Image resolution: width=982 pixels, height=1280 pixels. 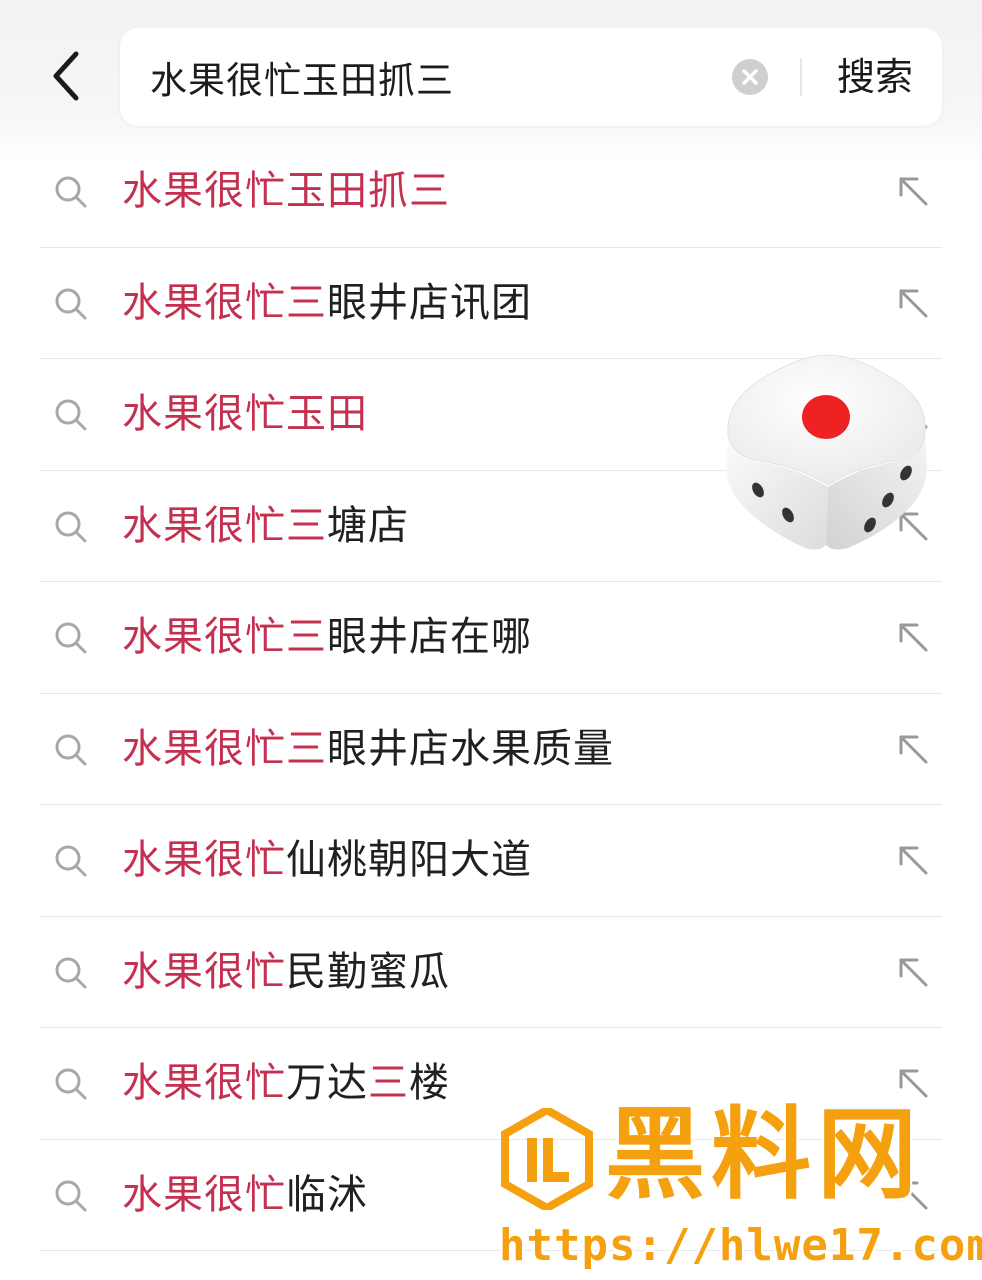 I want to click on suggestion-rest: 眼井店讯团, so click(x=429, y=302).